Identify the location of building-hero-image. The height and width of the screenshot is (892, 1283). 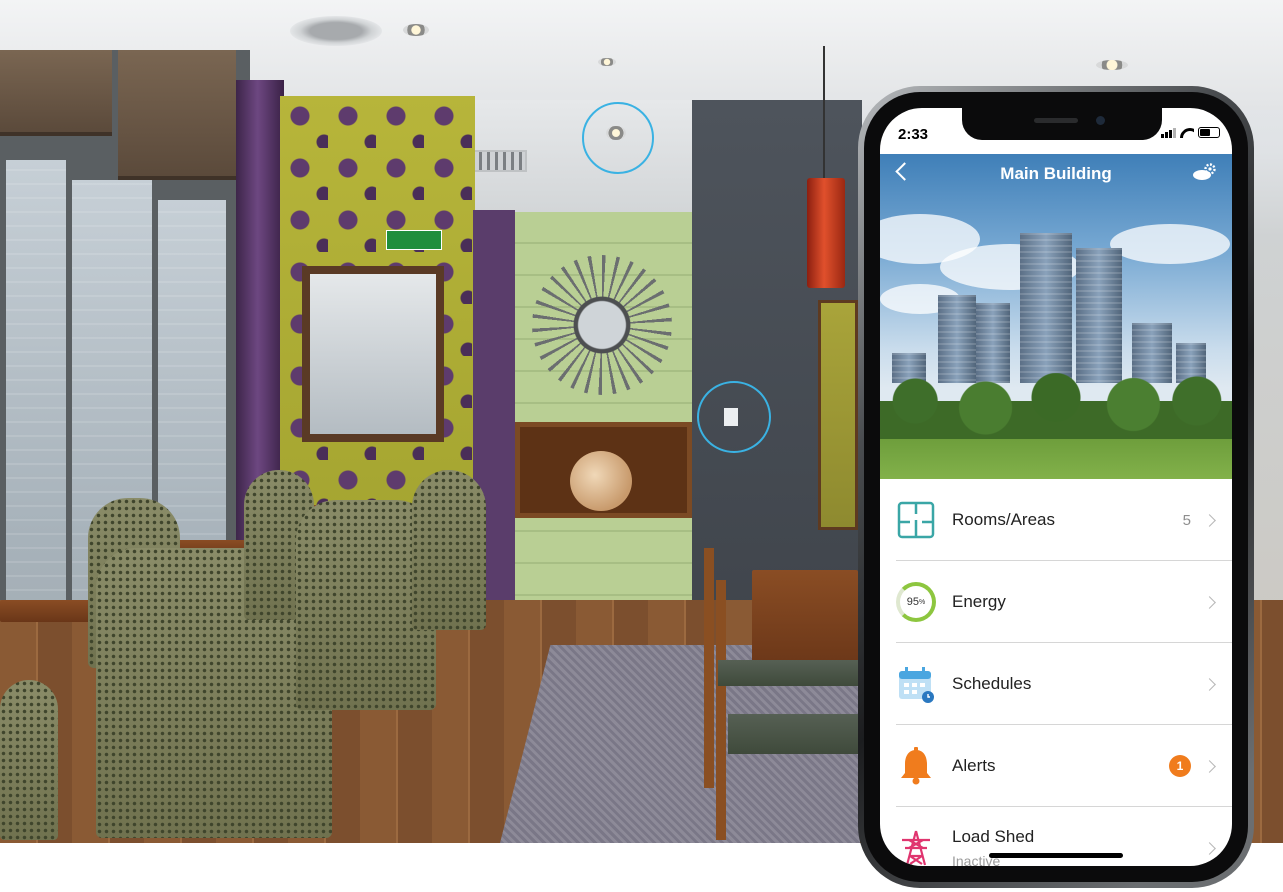
(1056, 316).